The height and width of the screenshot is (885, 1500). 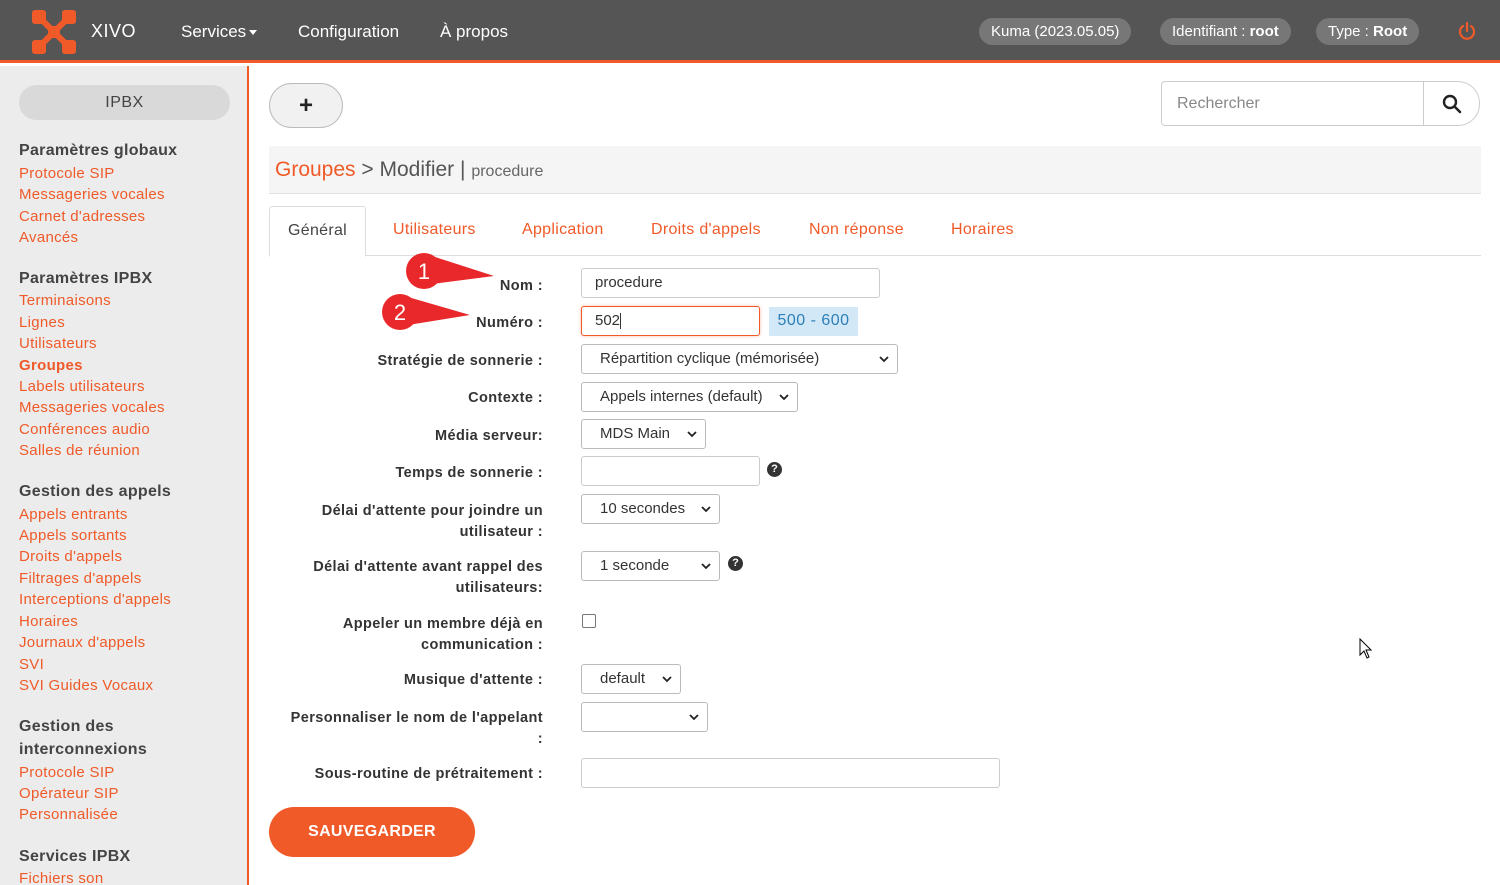 What do you see at coordinates (505, 398) in the screenshot?
I see `contexte-label: Contexte :` at bounding box center [505, 398].